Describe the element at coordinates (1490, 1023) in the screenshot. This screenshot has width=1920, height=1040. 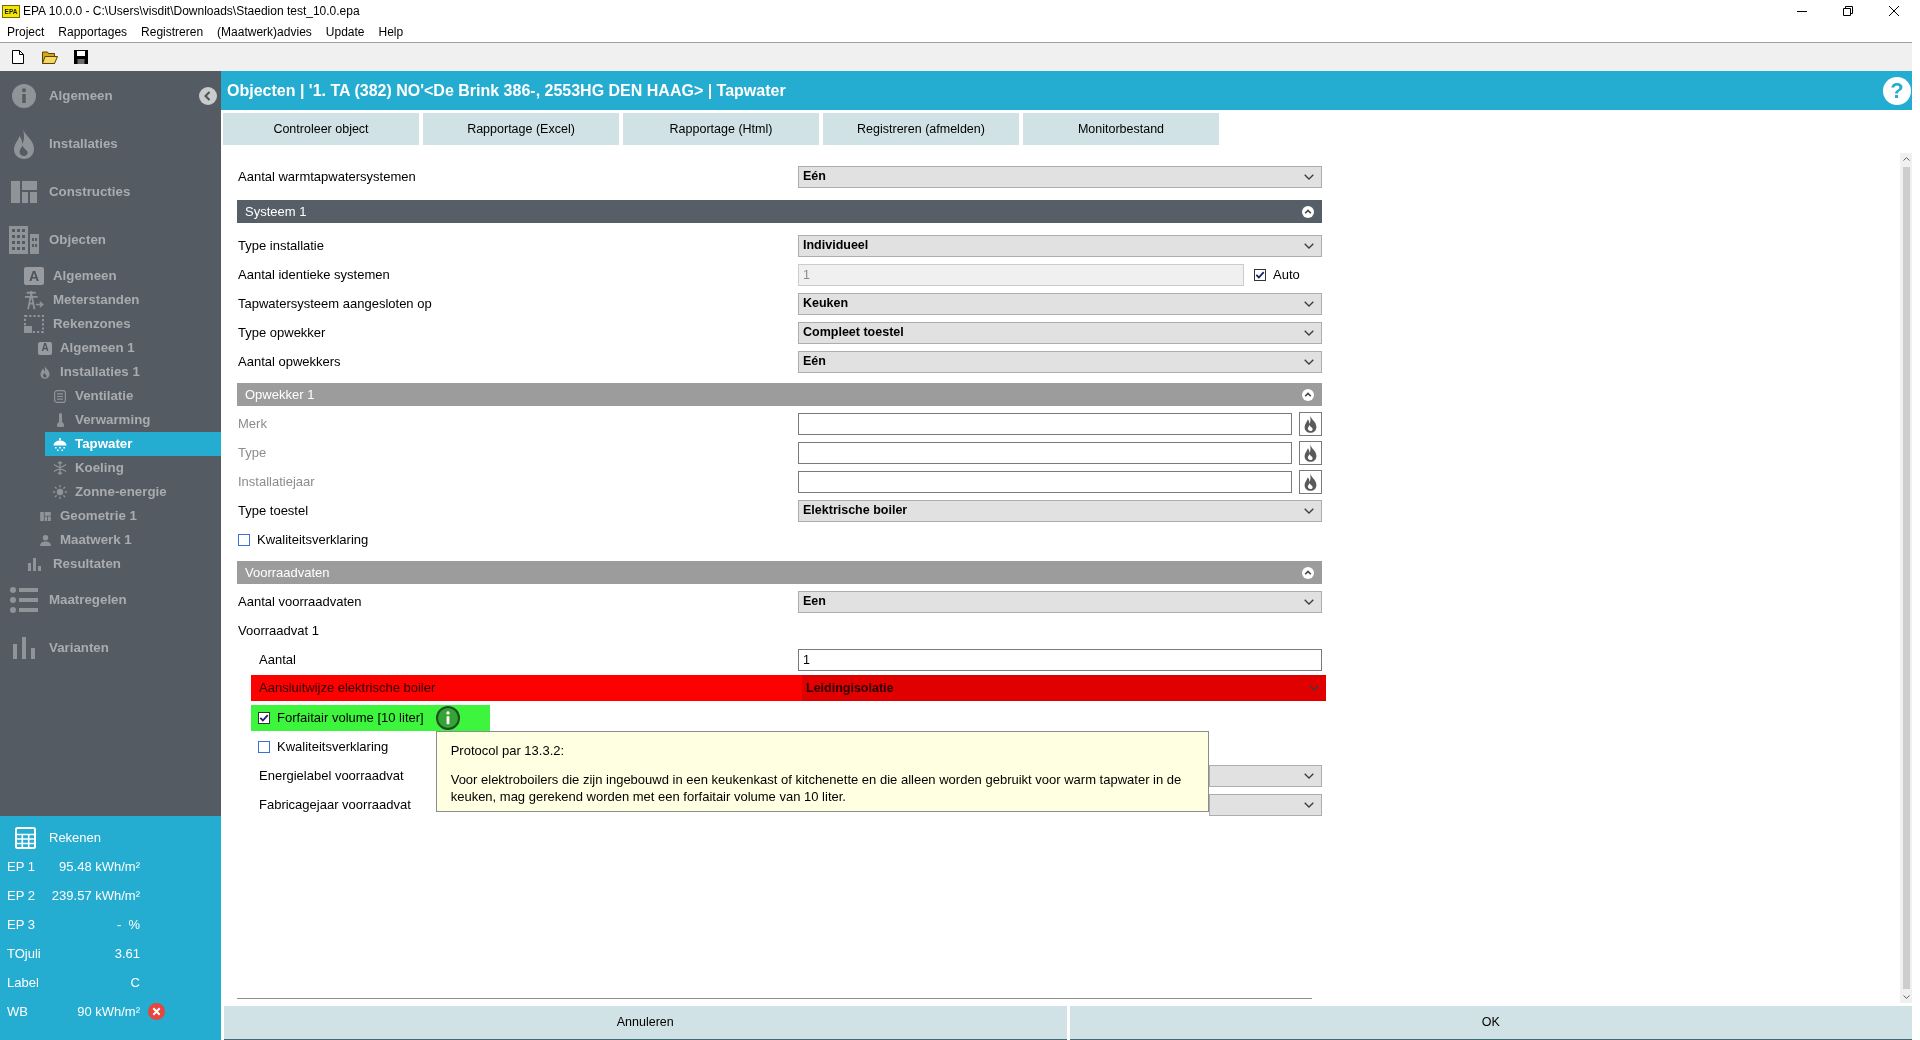
I see `ok-button: OK` at that location.